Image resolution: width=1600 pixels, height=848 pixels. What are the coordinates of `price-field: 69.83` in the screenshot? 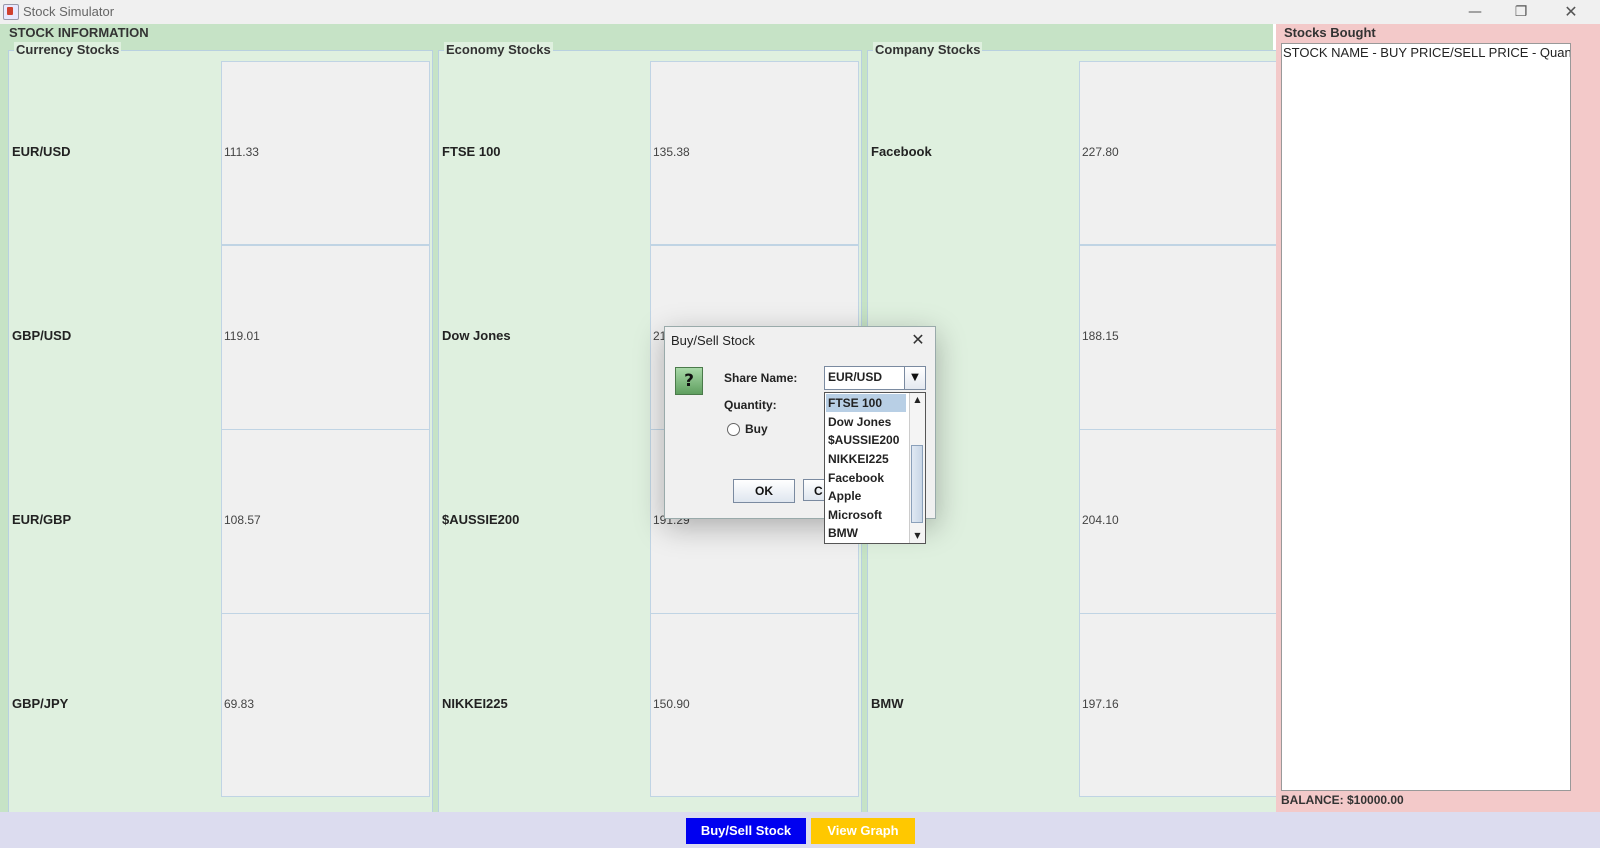 It's located at (325, 705).